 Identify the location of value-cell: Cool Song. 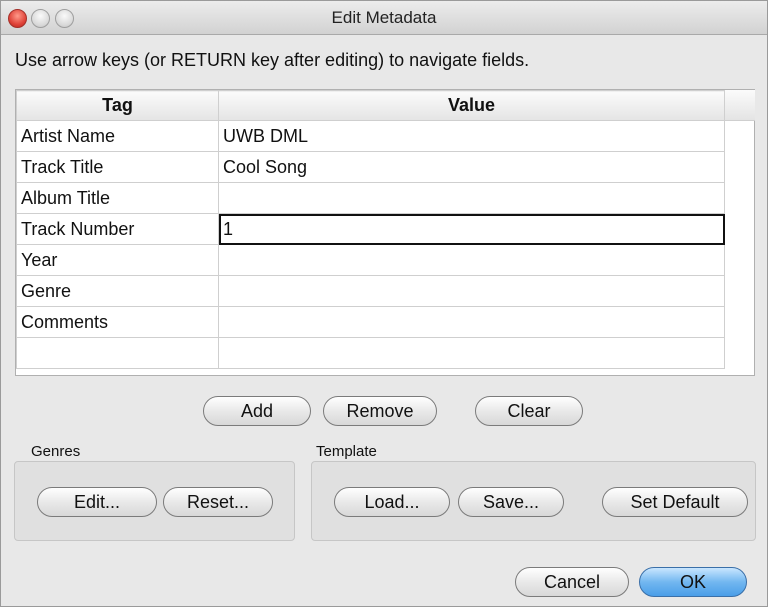
(471, 167).